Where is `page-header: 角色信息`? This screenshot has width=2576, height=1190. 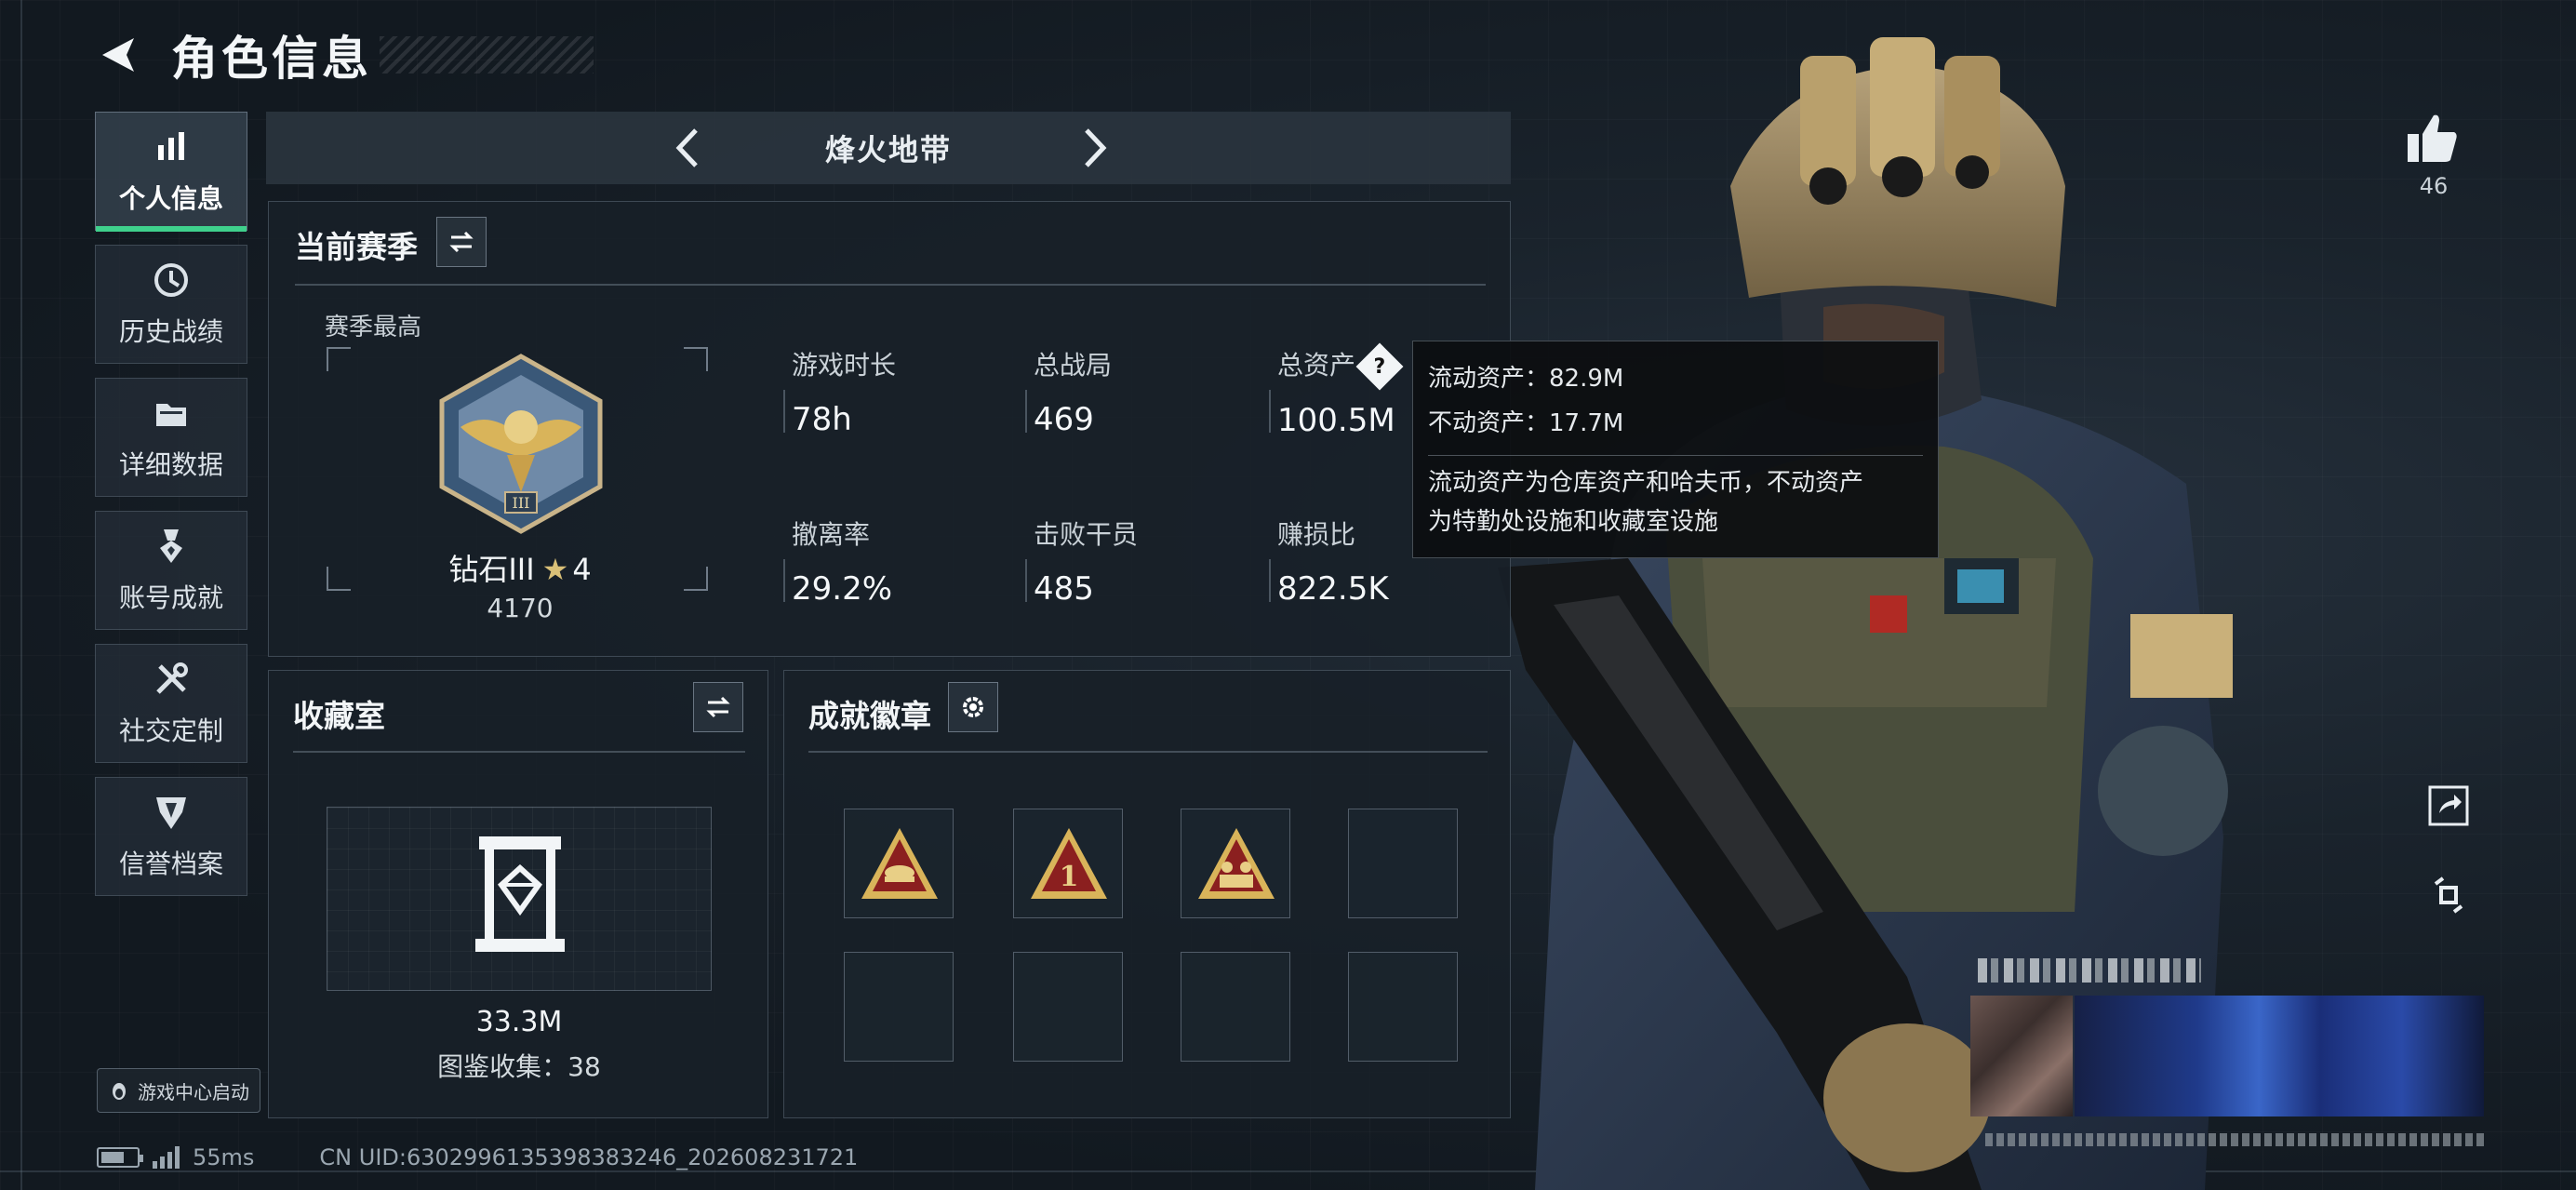
page-header: 角色信息 is located at coordinates (343, 54).